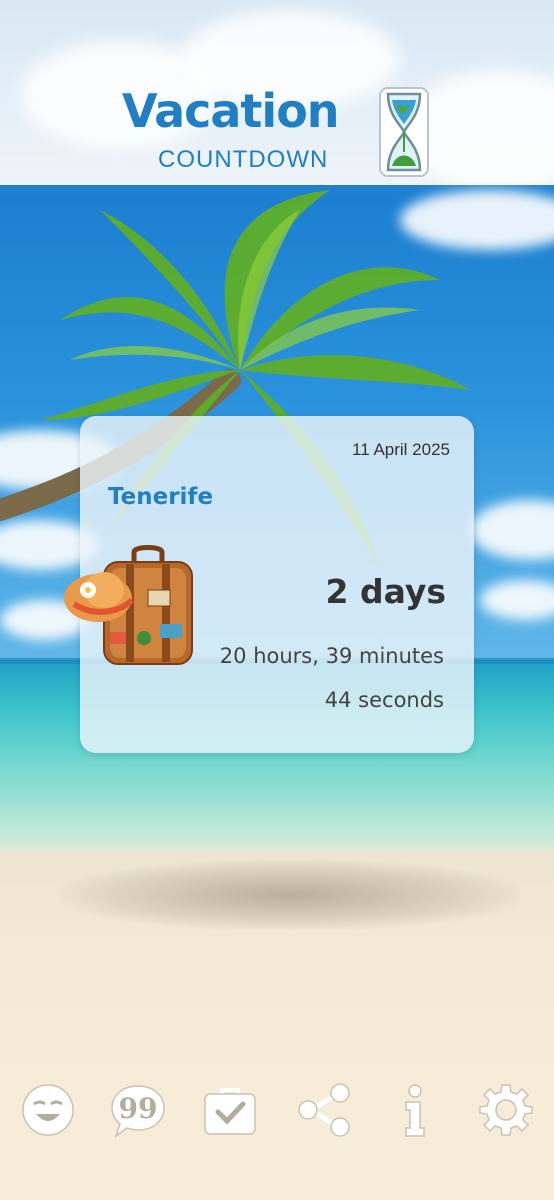 The height and width of the screenshot is (1200, 554). I want to click on gear-icon, so click(506, 1110).